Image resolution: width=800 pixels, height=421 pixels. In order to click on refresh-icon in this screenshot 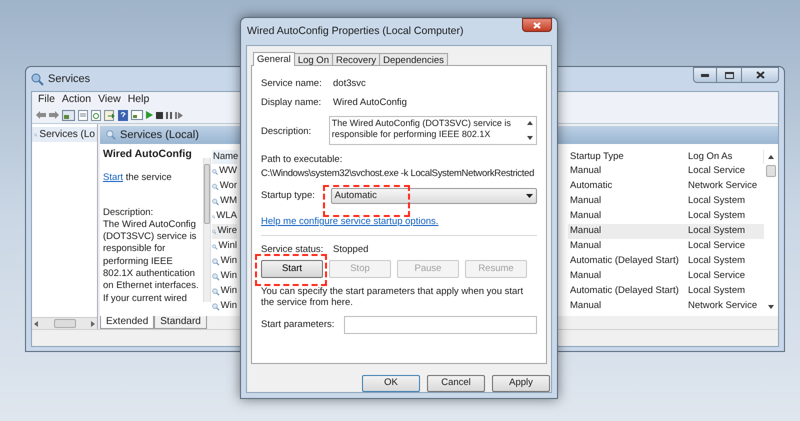, I will do `click(96, 115)`.